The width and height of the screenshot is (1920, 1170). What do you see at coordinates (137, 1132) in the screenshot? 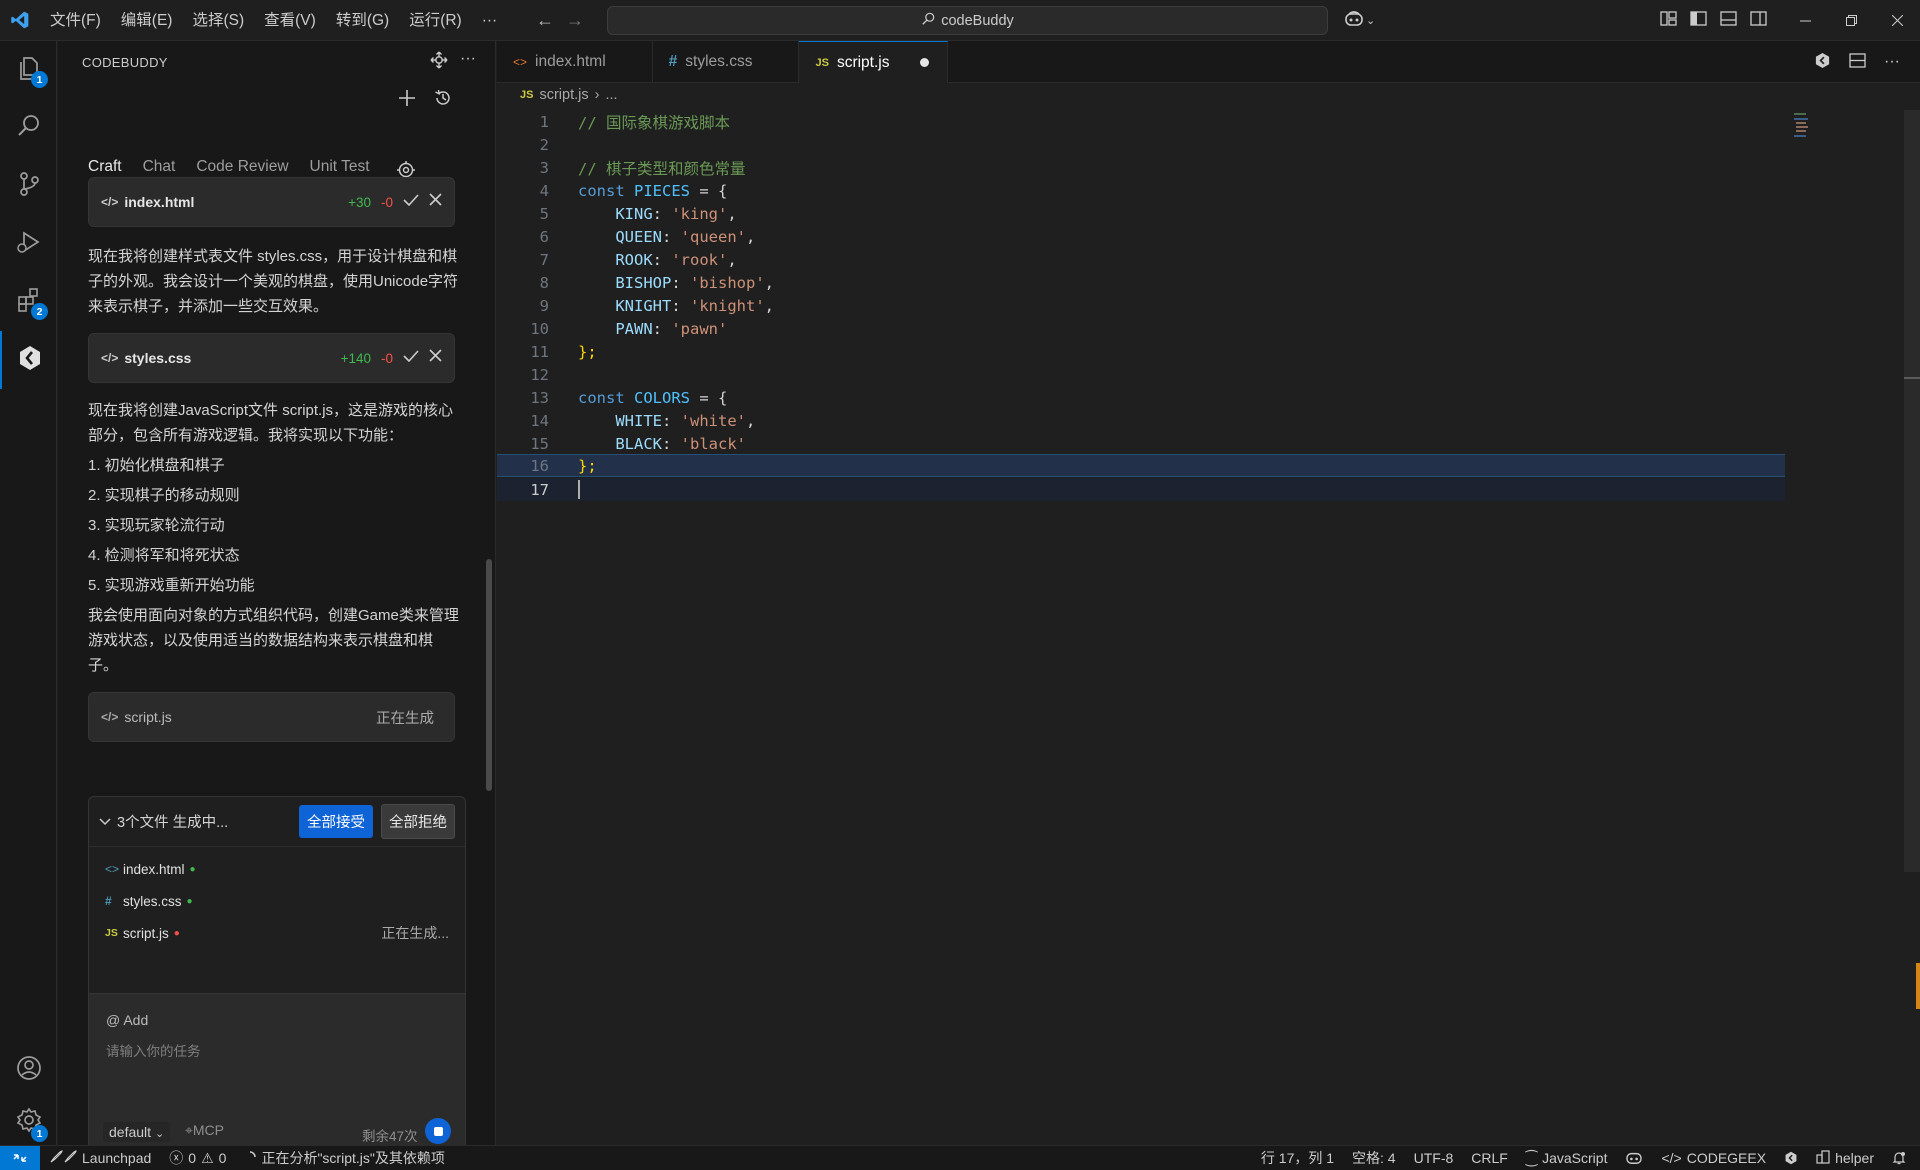
I see `model-select: default ⌄` at bounding box center [137, 1132].